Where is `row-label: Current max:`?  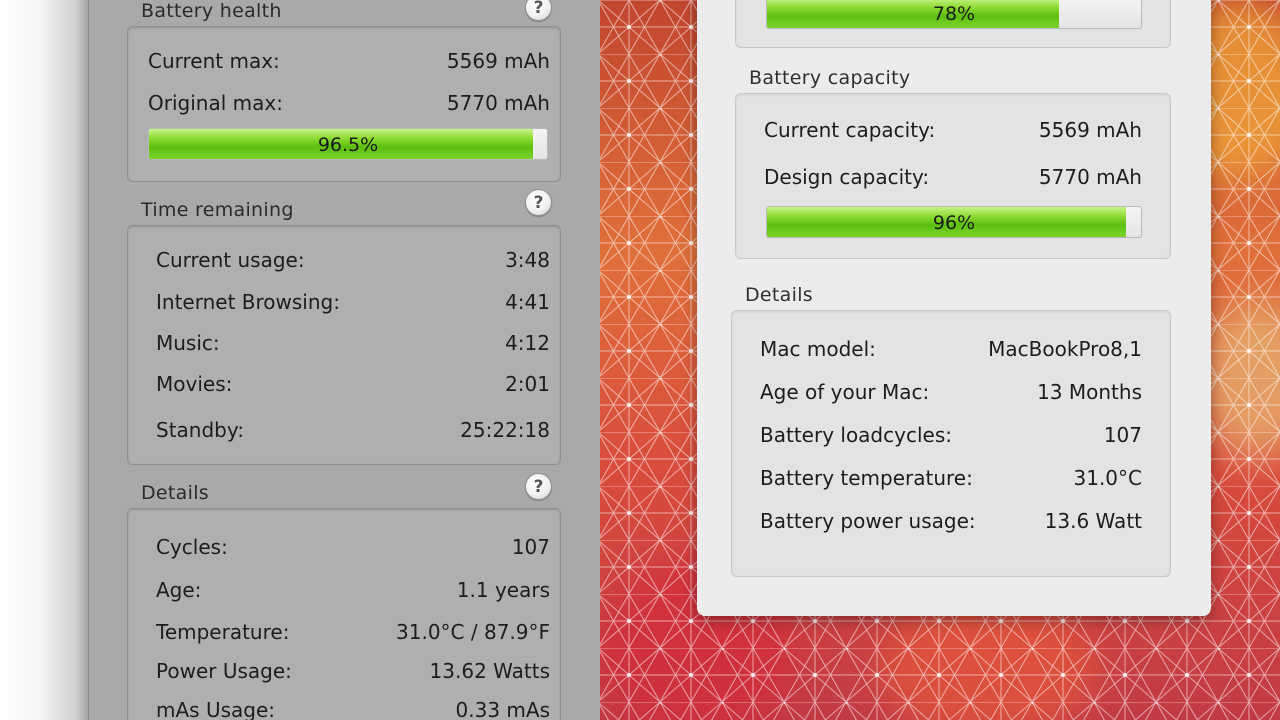 row-label: Current max: is located at coordinates (214, 61).